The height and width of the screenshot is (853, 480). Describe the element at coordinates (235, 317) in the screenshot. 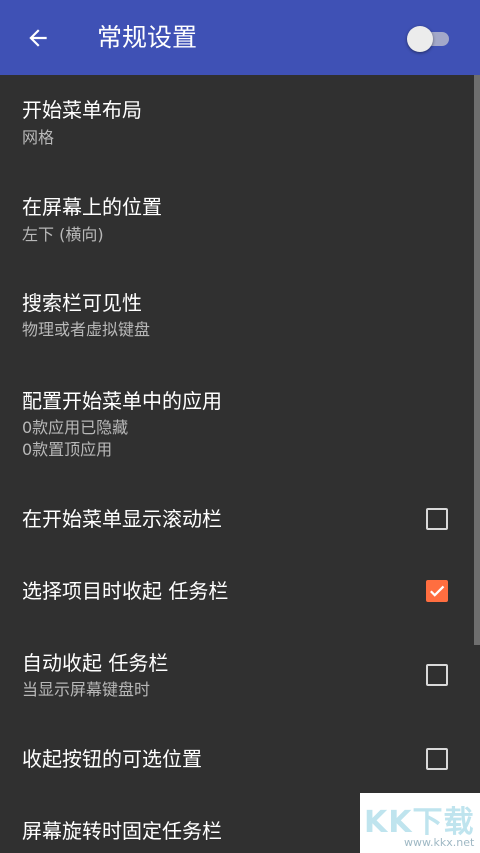

I see `setting-search-bar-visibility: 搜索栏可见性 物理或者虚拟键盘` at that location.